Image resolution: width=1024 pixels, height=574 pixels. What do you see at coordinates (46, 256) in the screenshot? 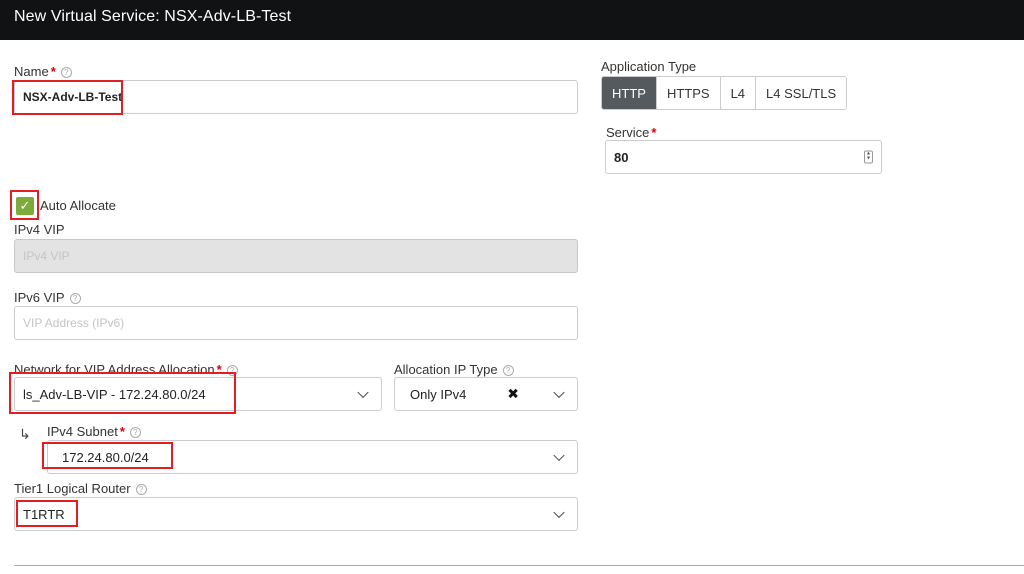
I see `ipv4-vip-placeholder: IPv4 VIP` at bounding box center [46, 256].